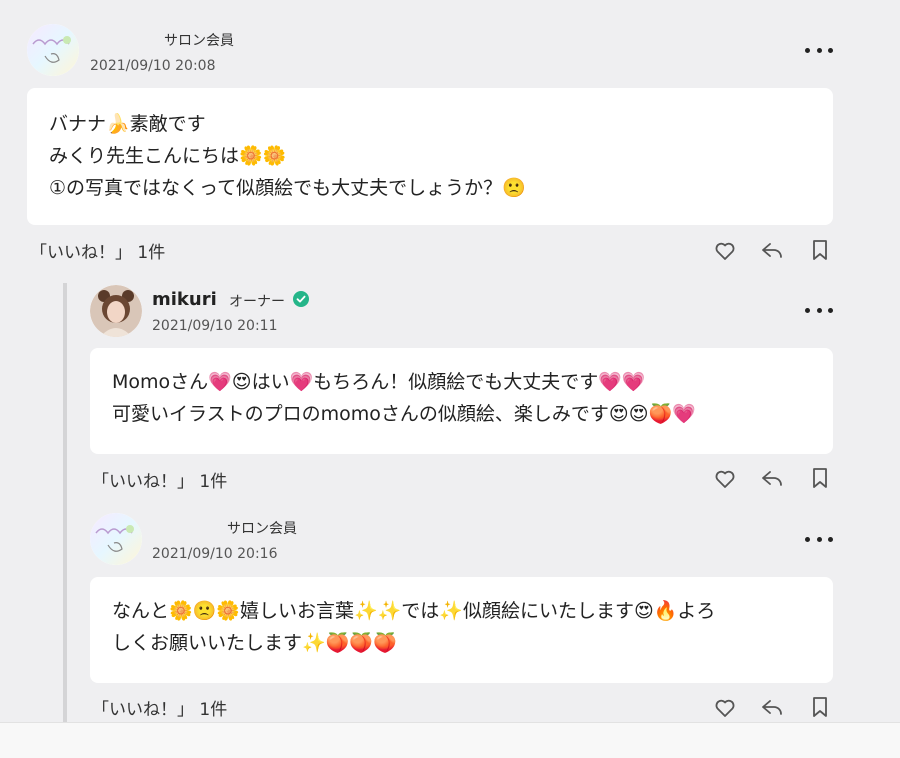 This screenshot has height=758, width=900. Describe the element at coordinates (257, 302) in the screenshot. I see `owner-badge: オーナー` at that location.